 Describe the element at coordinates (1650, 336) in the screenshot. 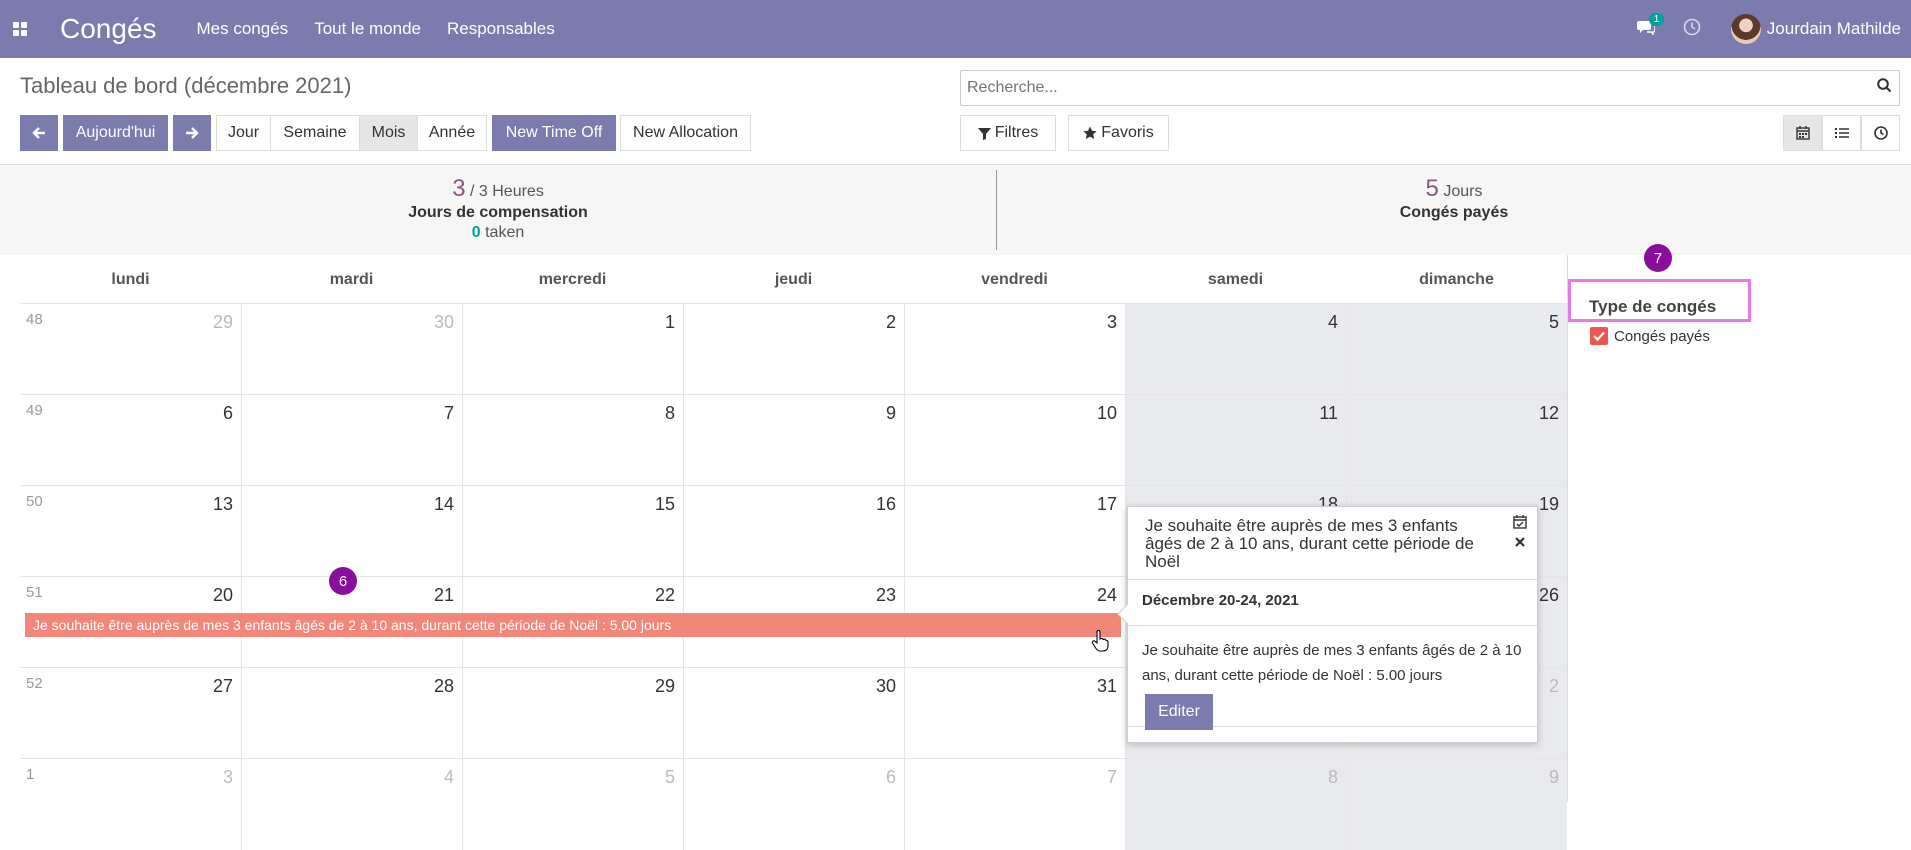

I see `filter-conges-payes: Congés payés` at that location.